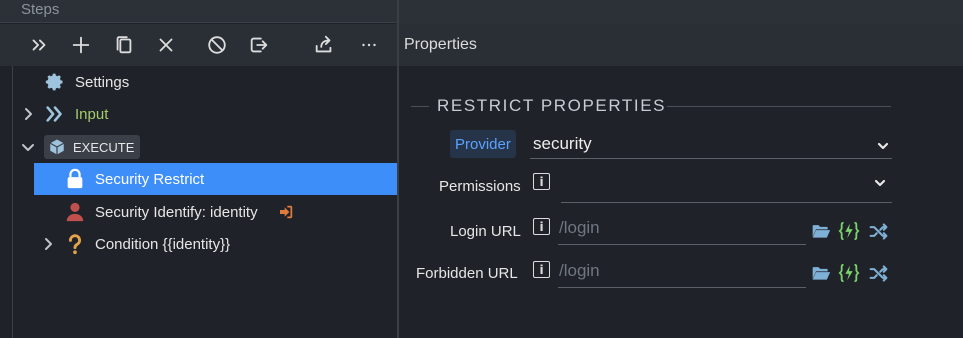 The height and width of the screenshot is (338, 963). I want to click on sign-in-icon, so click(286, 212).